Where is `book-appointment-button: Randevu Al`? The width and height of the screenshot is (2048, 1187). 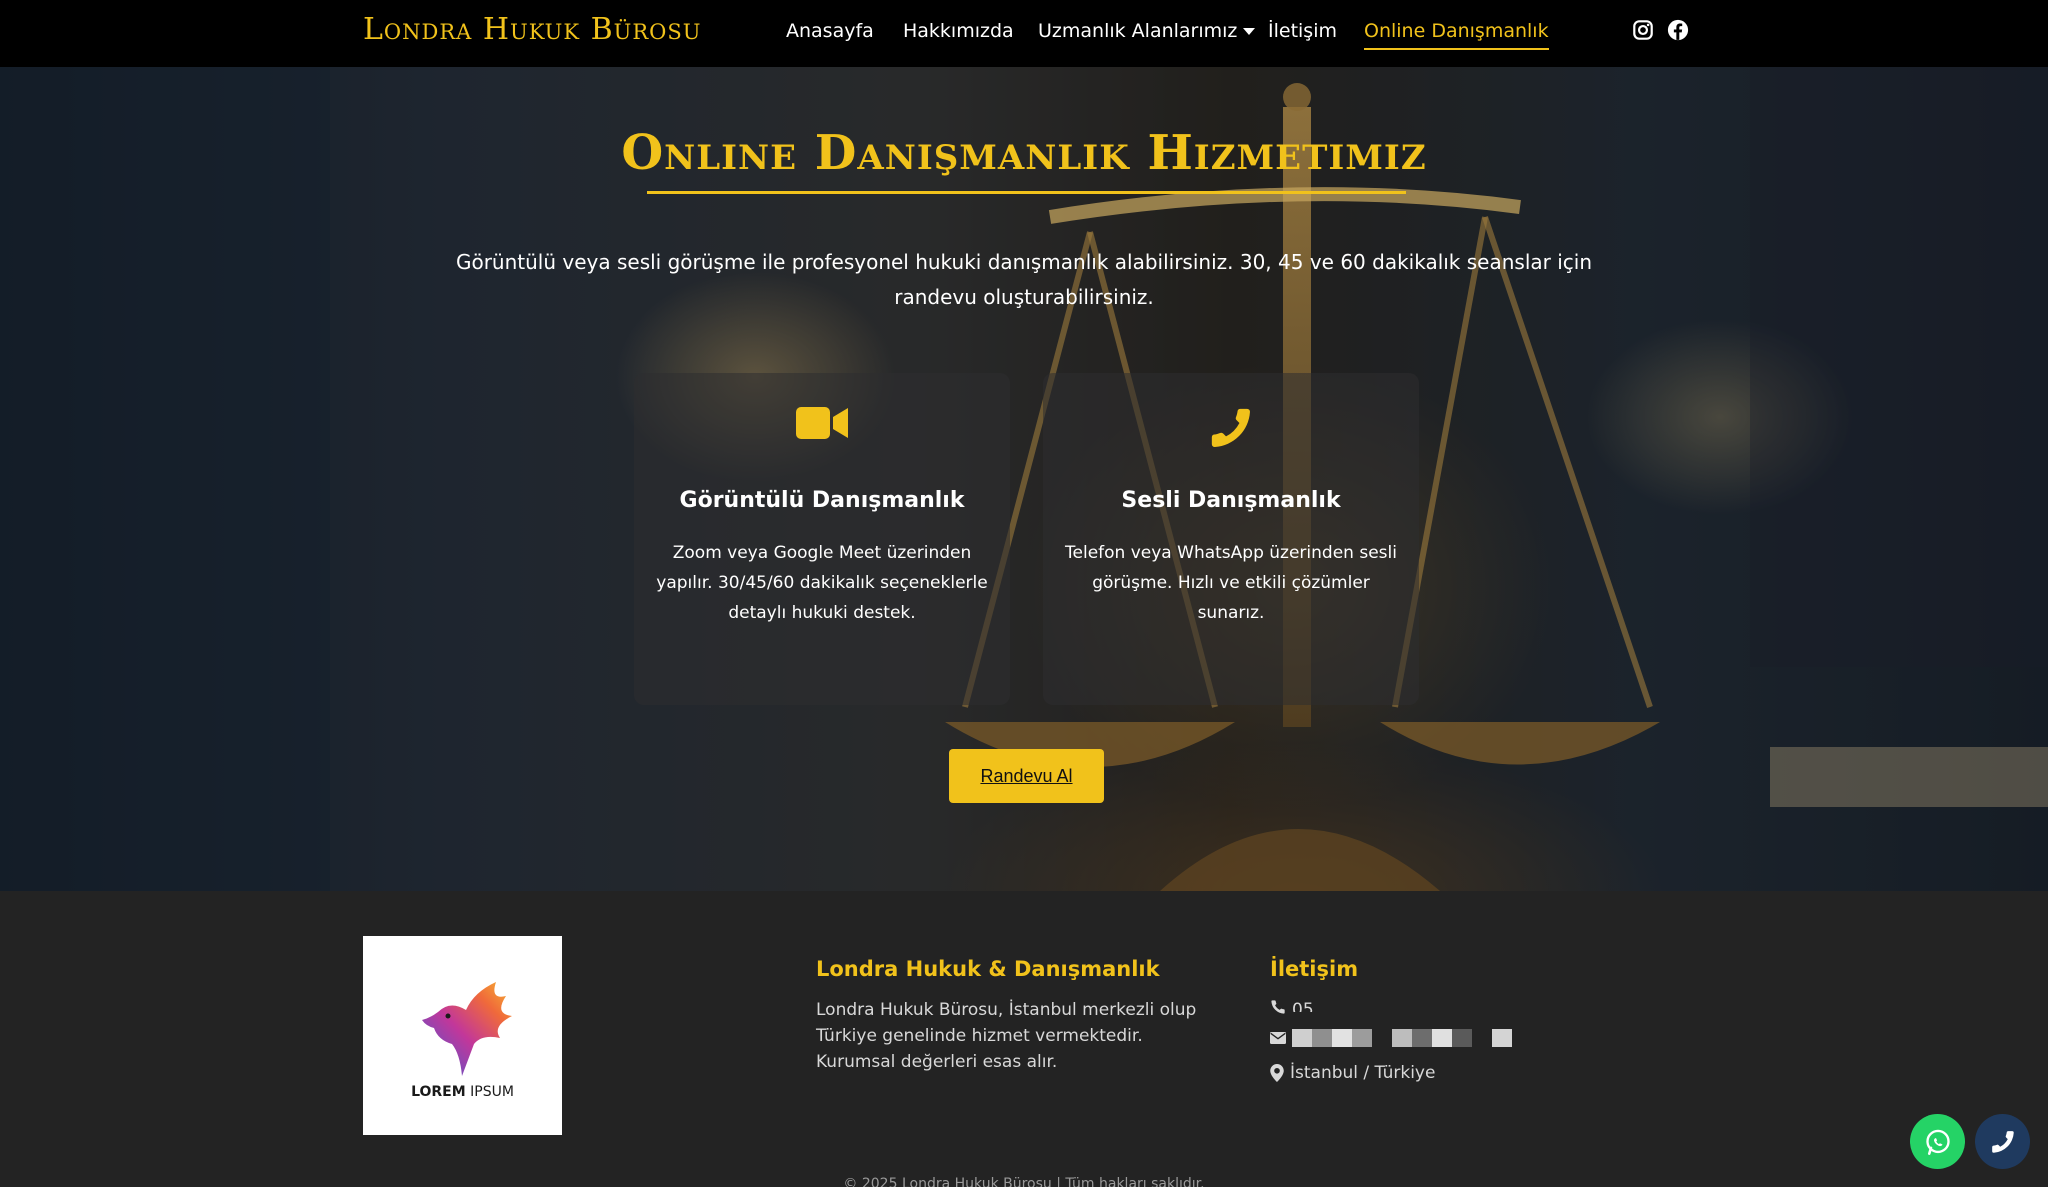
book-appointment-button: Randevu Al is located at coordinates (1026, 776).